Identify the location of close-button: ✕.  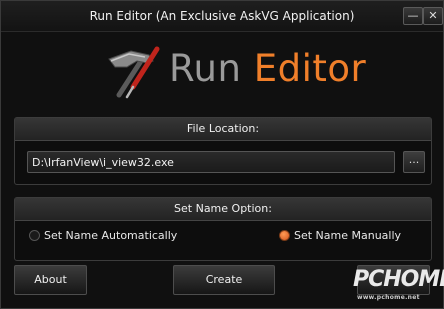
(433, 16).